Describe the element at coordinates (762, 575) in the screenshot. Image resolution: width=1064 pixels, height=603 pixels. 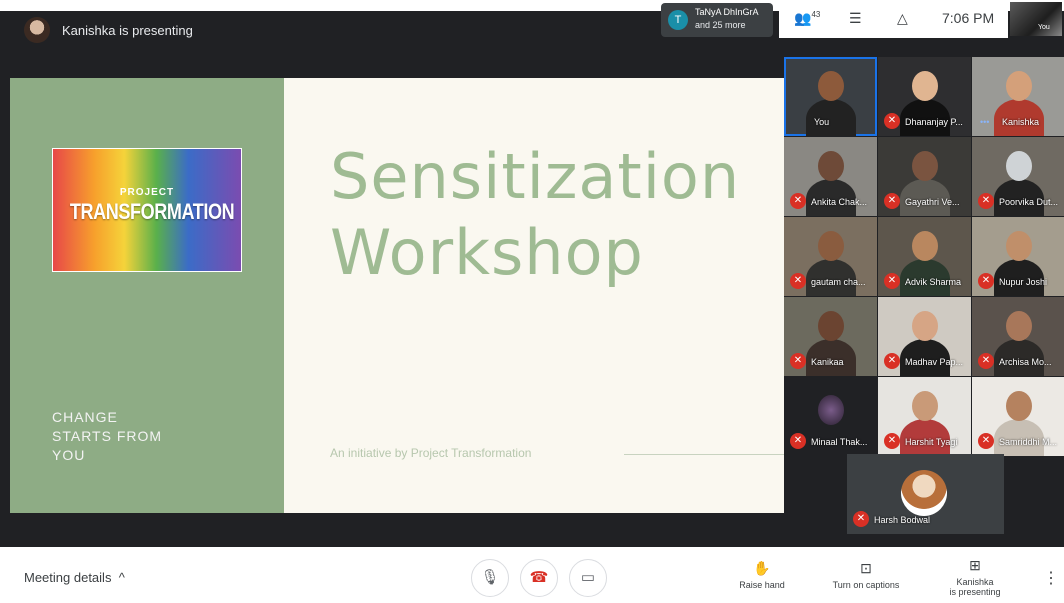
I see `raise-hand-button: ✋ Raise hand` at that location.